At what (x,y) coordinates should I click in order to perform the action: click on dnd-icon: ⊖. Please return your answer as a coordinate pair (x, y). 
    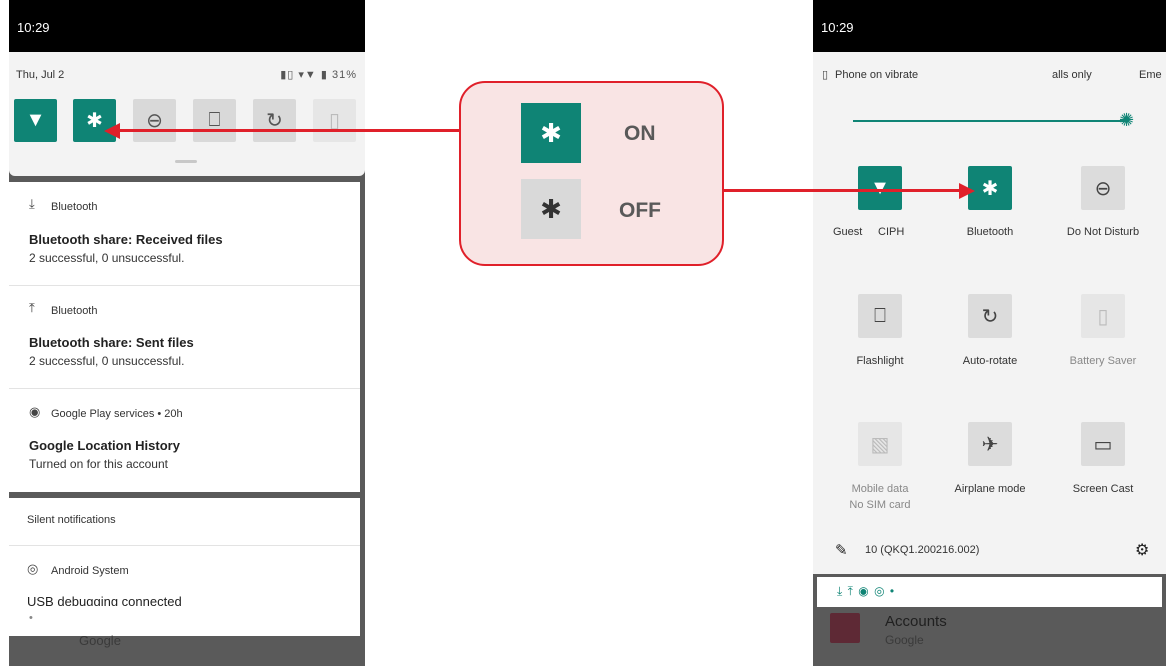
    Looking at the image, I should click on (1103, 188).